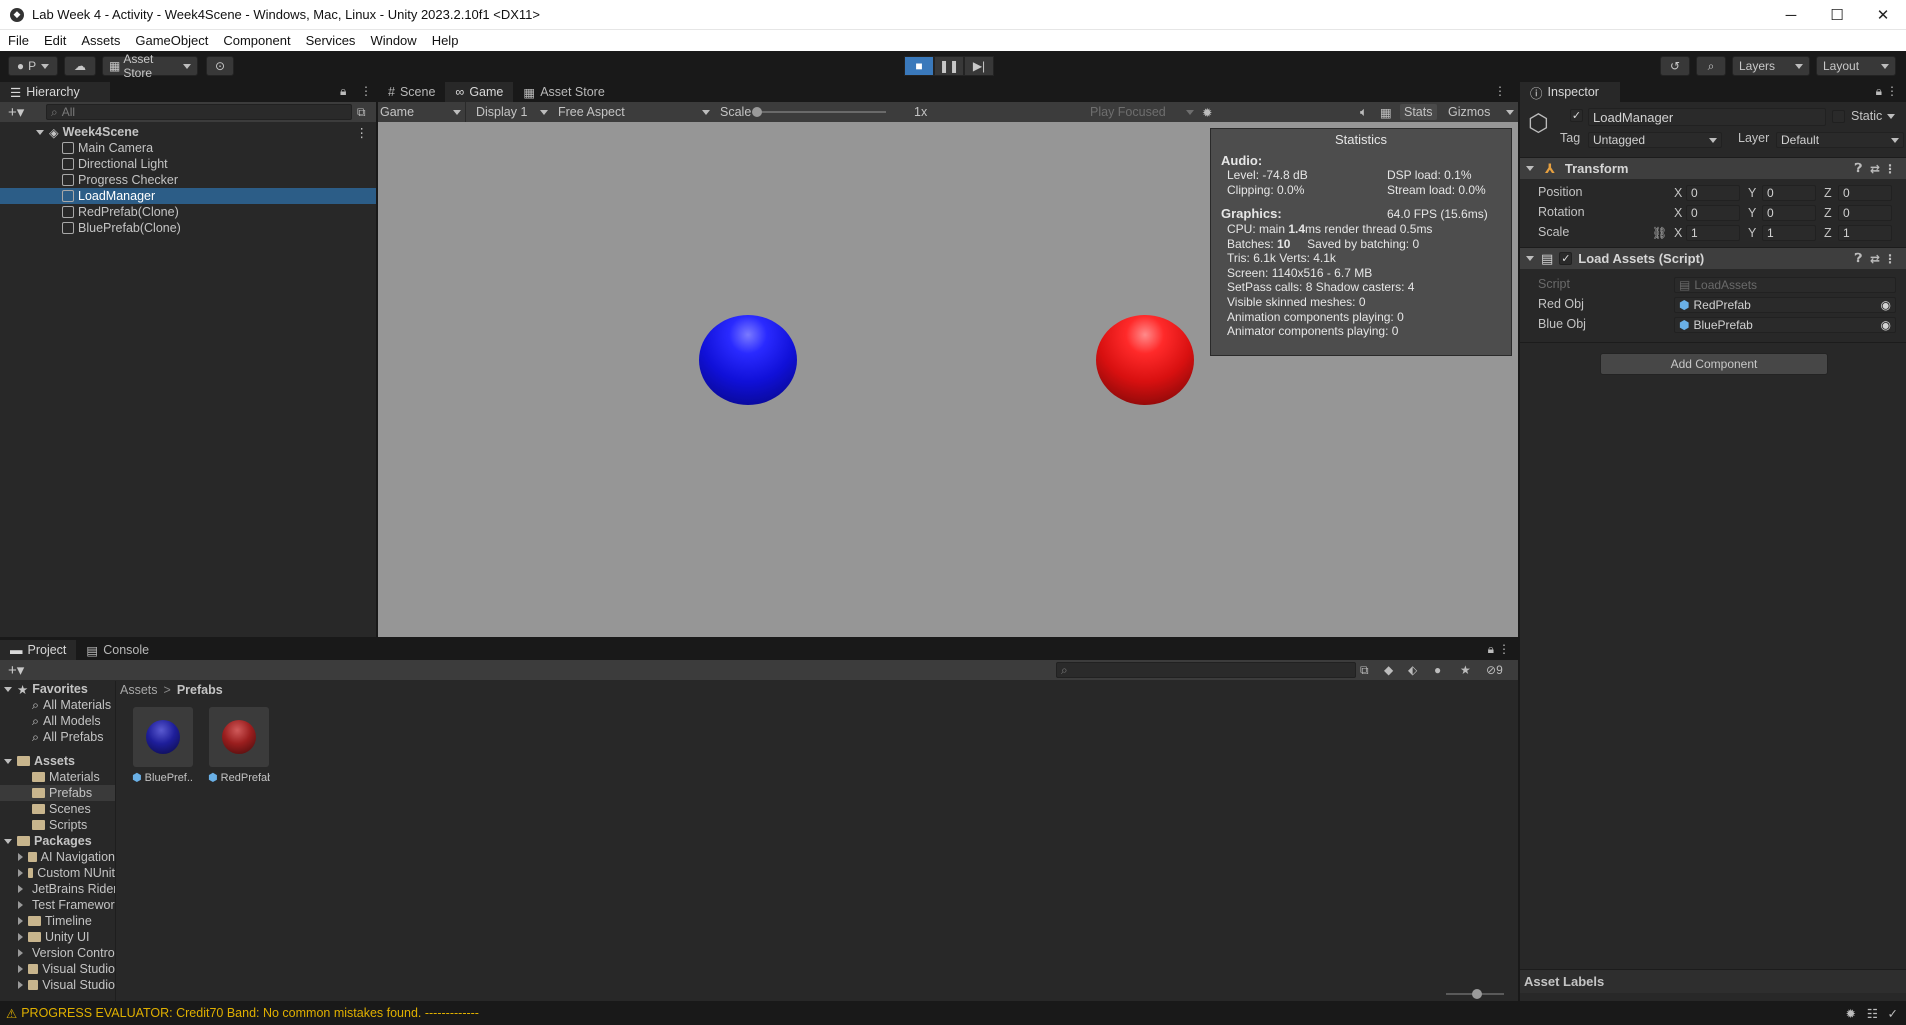  Describe the element at coordinates (1437, 670) in the screenshot. I see `log-type-icon: ●` at that location.